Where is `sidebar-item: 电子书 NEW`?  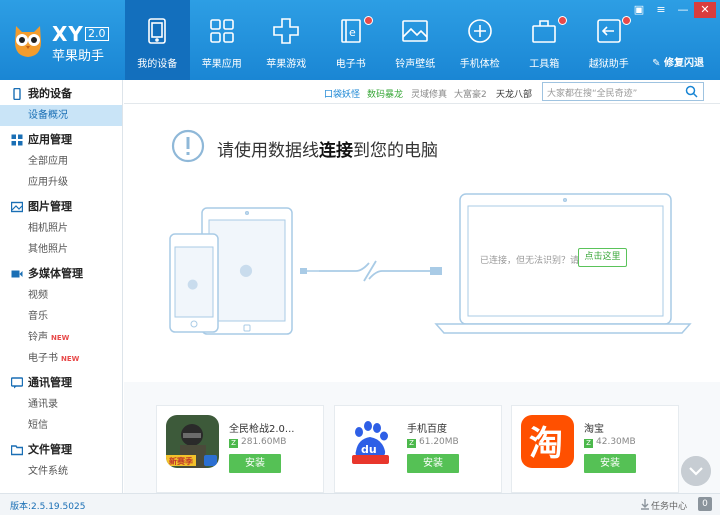 sidebar-item: 电子书 NEW is located at coordinates (61, 358).